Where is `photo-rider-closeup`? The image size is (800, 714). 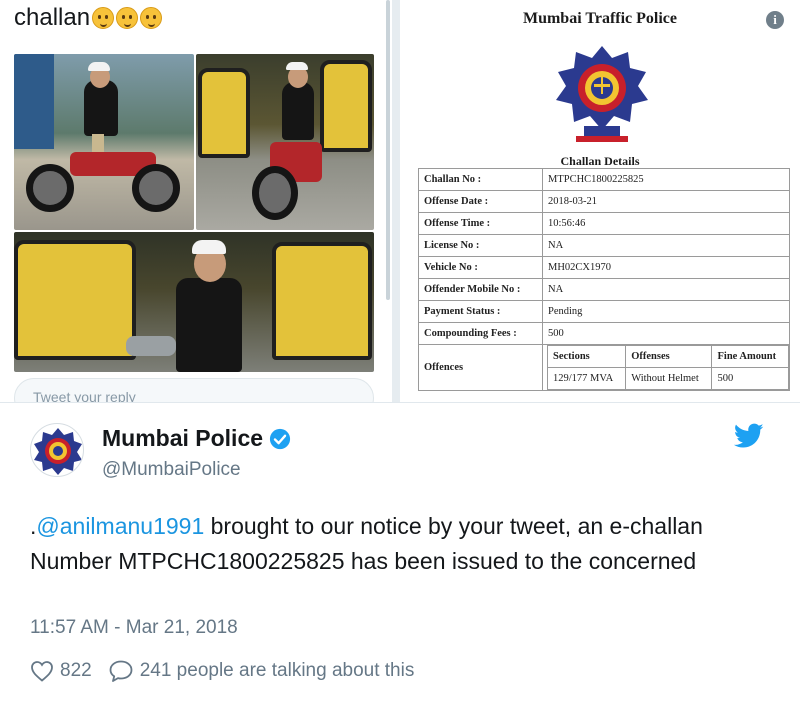 photo-rider-closeup is located at coordinates (194, 302).